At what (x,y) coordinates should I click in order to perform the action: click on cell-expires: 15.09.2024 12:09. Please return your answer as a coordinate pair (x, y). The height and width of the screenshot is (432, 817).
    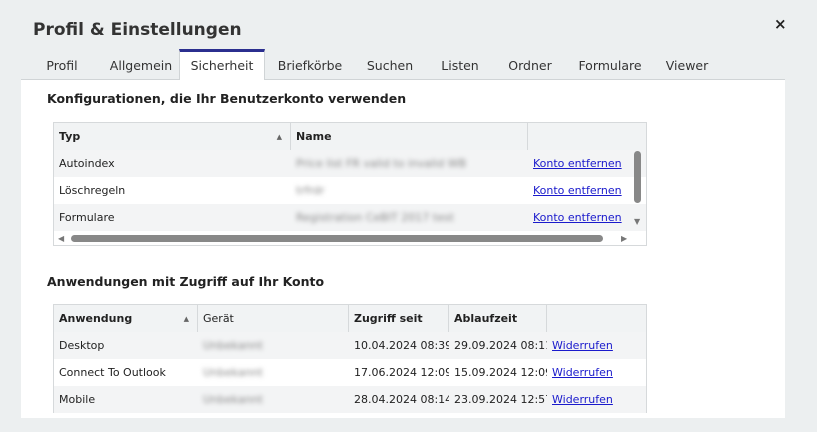
    Looking at the image, I should click on (500, 372).